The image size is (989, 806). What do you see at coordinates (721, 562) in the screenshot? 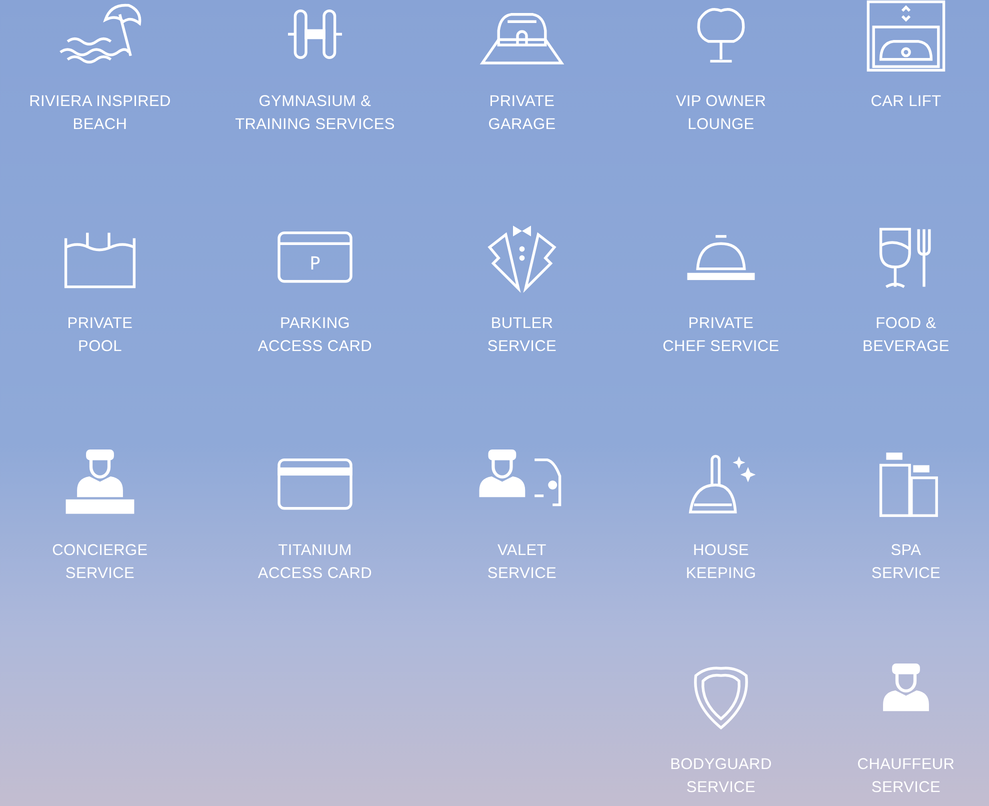
I see `amenity-label: HOUSE KEEPING` at bounding box center [721, 562].